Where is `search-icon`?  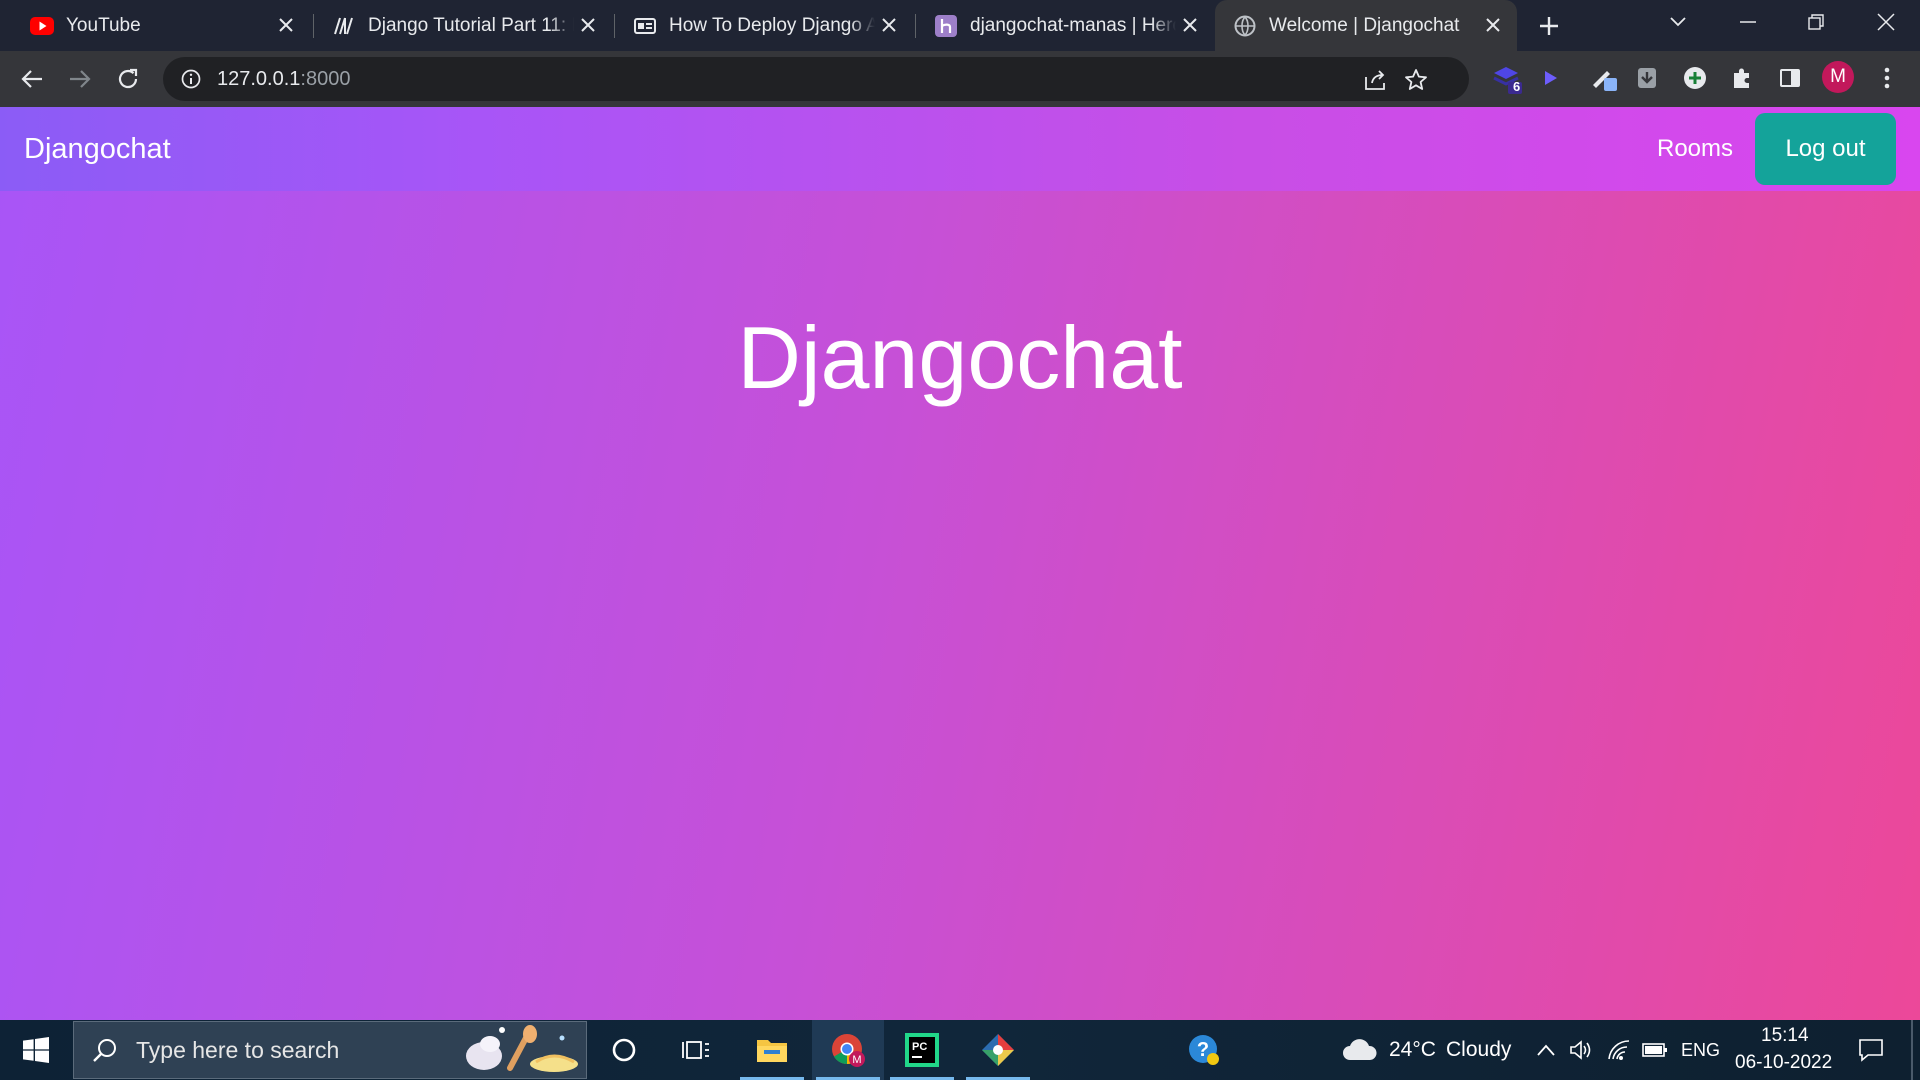
search-icon is located at coordinates (105, 1050).